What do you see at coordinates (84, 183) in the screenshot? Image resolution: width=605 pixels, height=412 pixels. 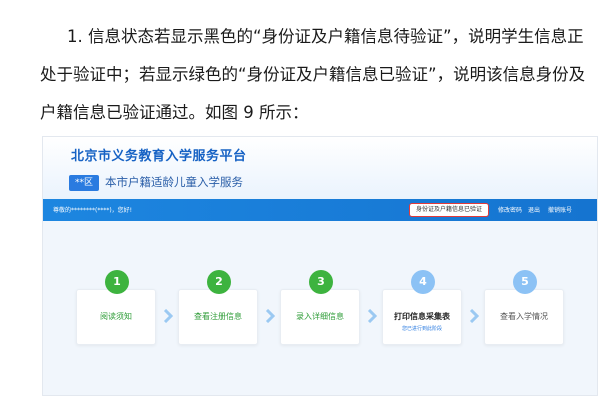 I see `district-badge: **区` at bounding box center [84, 183].